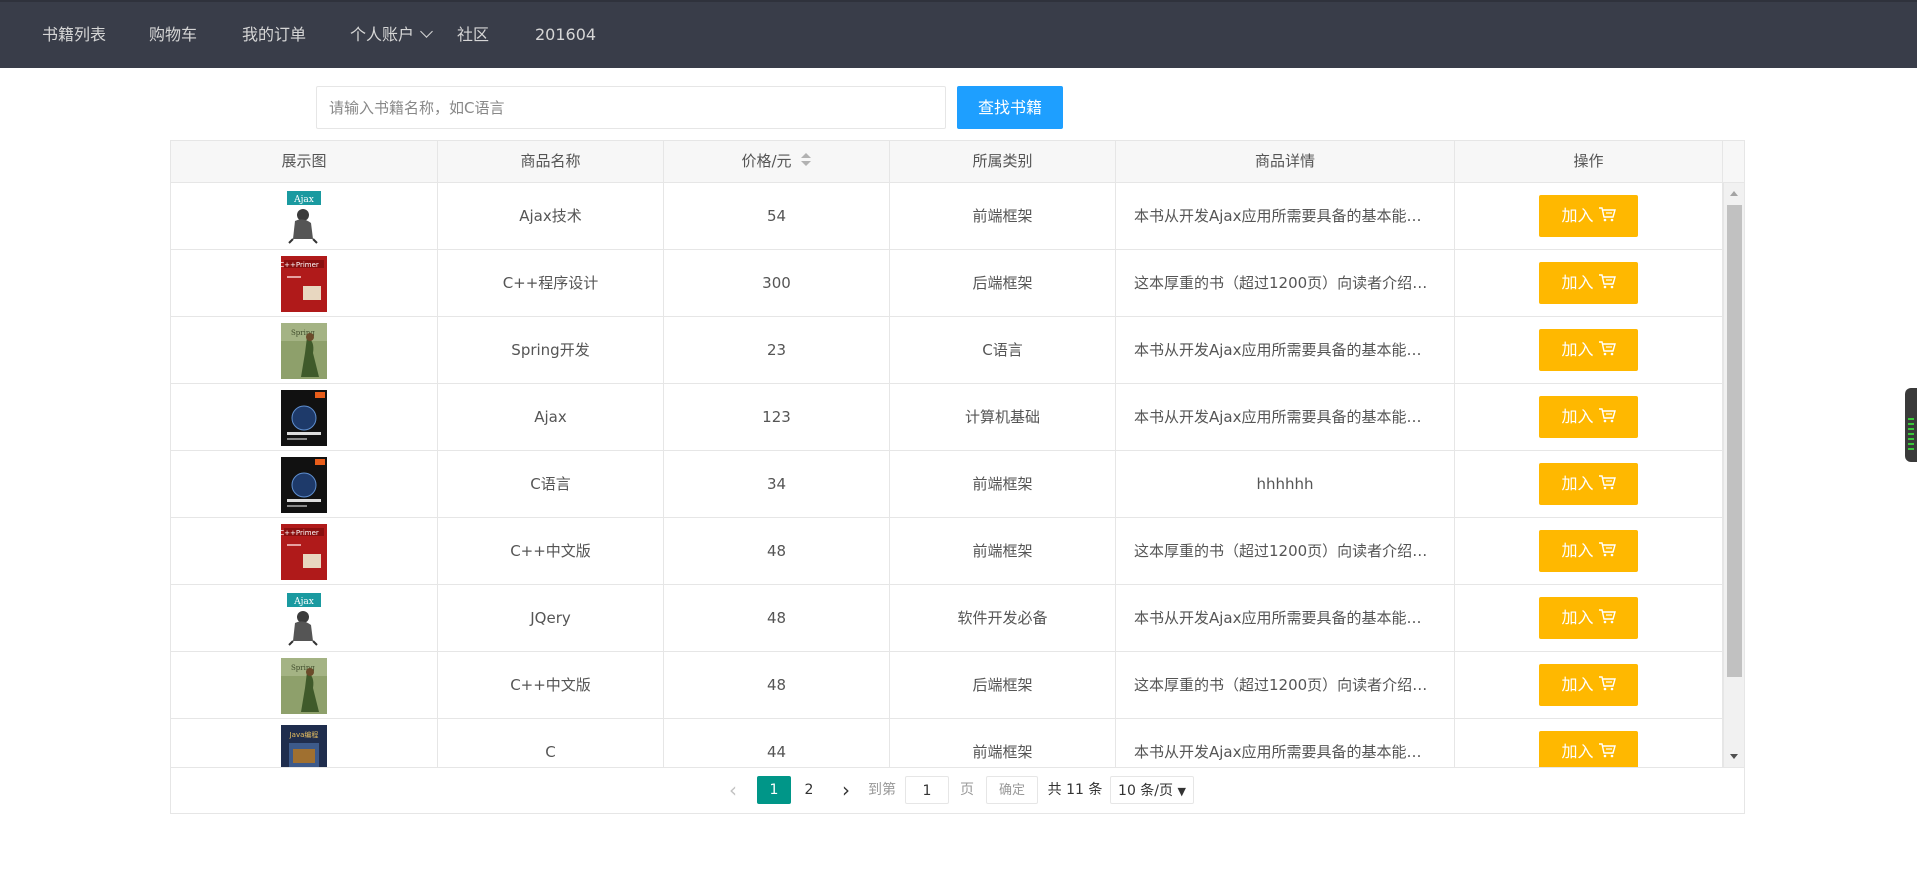 The width and height of the screenshot is (1917, 893). Describe the element at coordinates (766, 161) in the screenshot. I see `header-price-label: 价格/元` at that location.